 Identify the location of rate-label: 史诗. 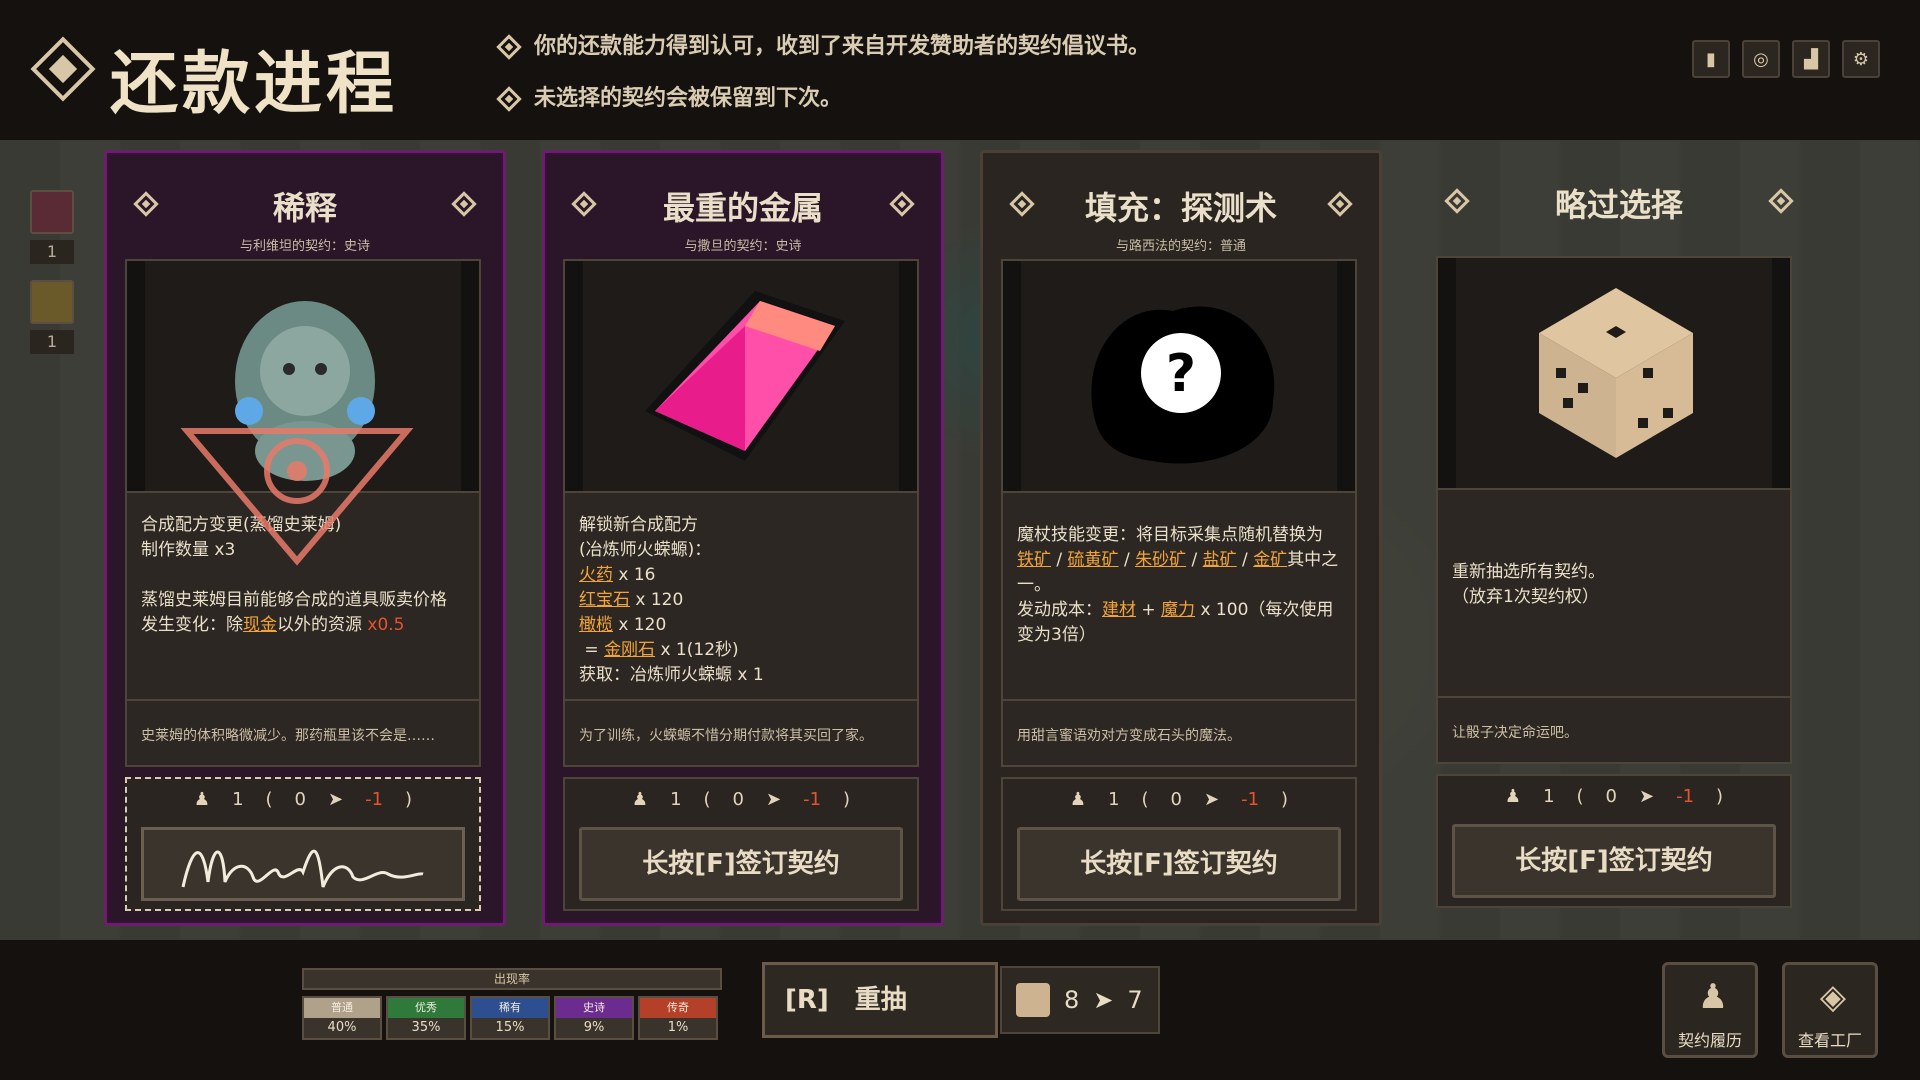
(594, 1008).